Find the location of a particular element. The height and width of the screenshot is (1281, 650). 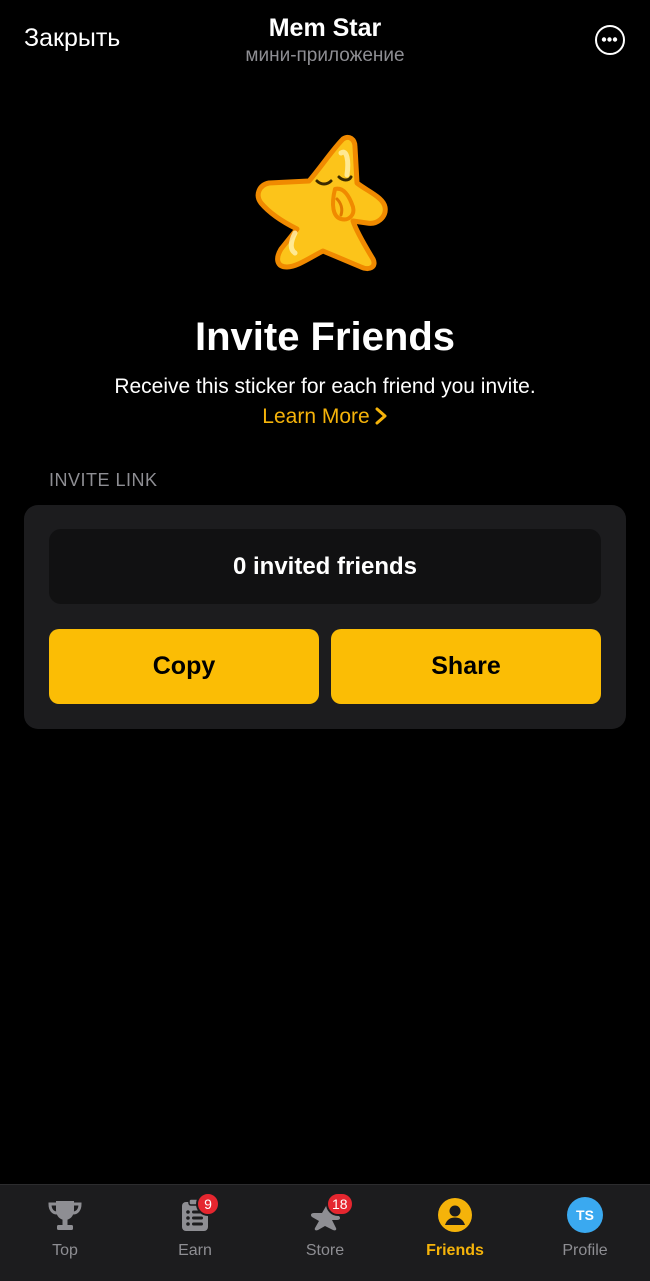

tab-friends: Friends is located at coordinates (455, 1233).